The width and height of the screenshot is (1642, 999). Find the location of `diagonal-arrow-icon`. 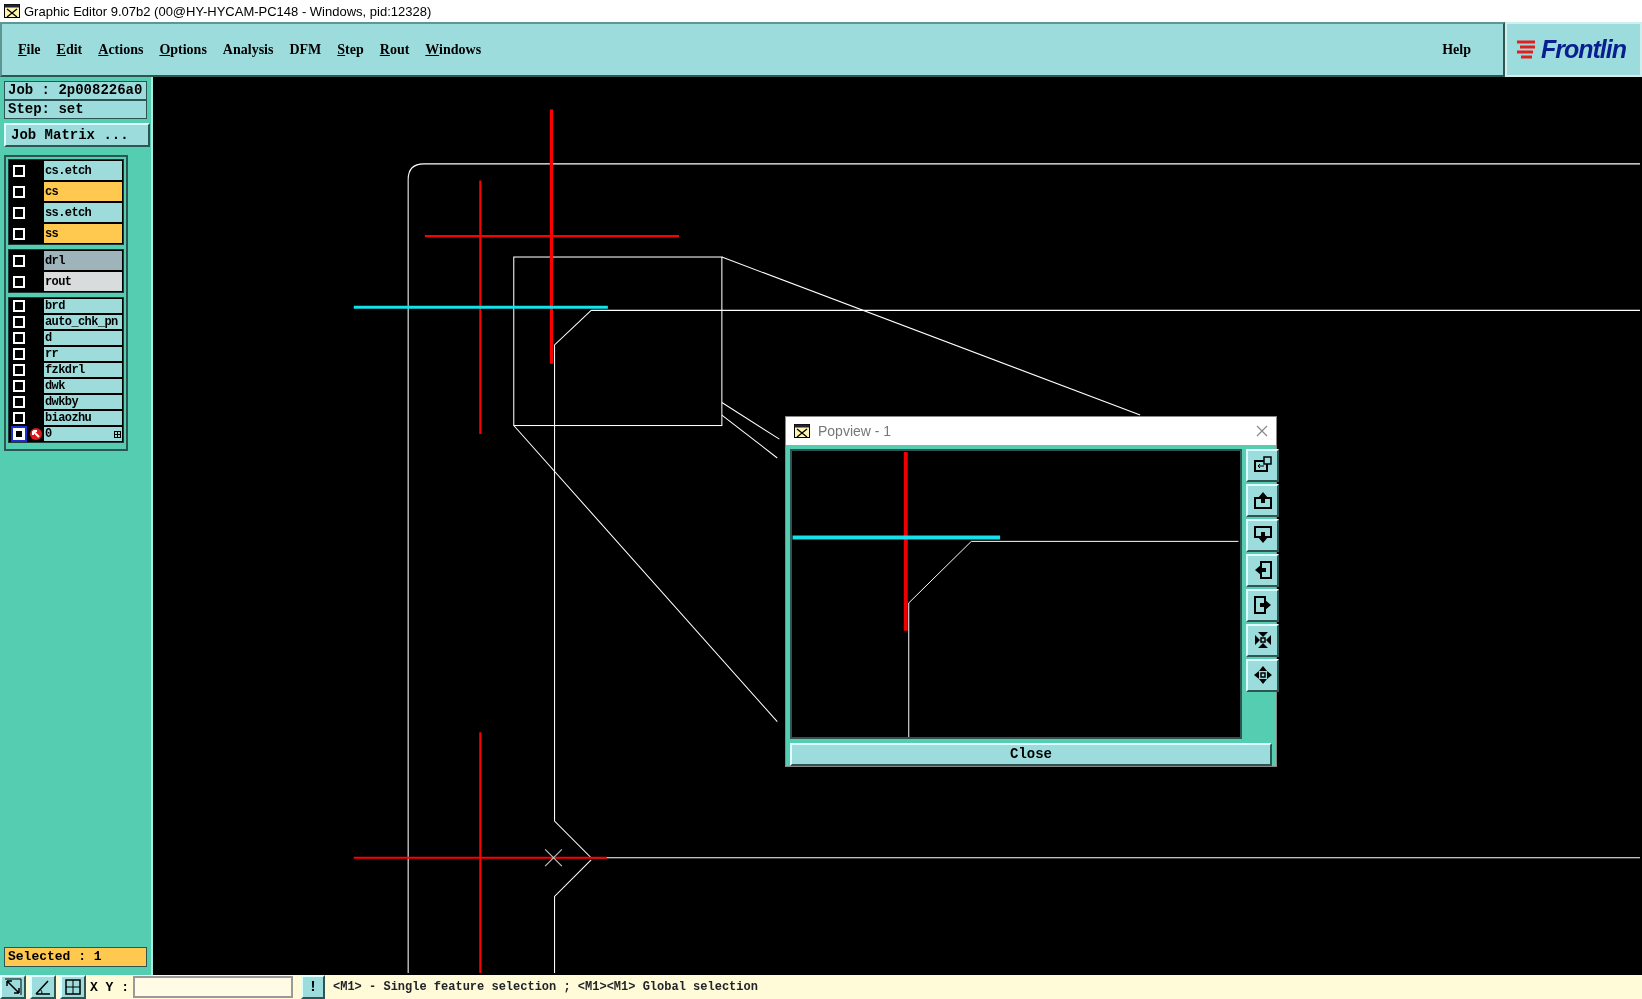

diagonal-arrow-icon is located at coordinates (13, 987).